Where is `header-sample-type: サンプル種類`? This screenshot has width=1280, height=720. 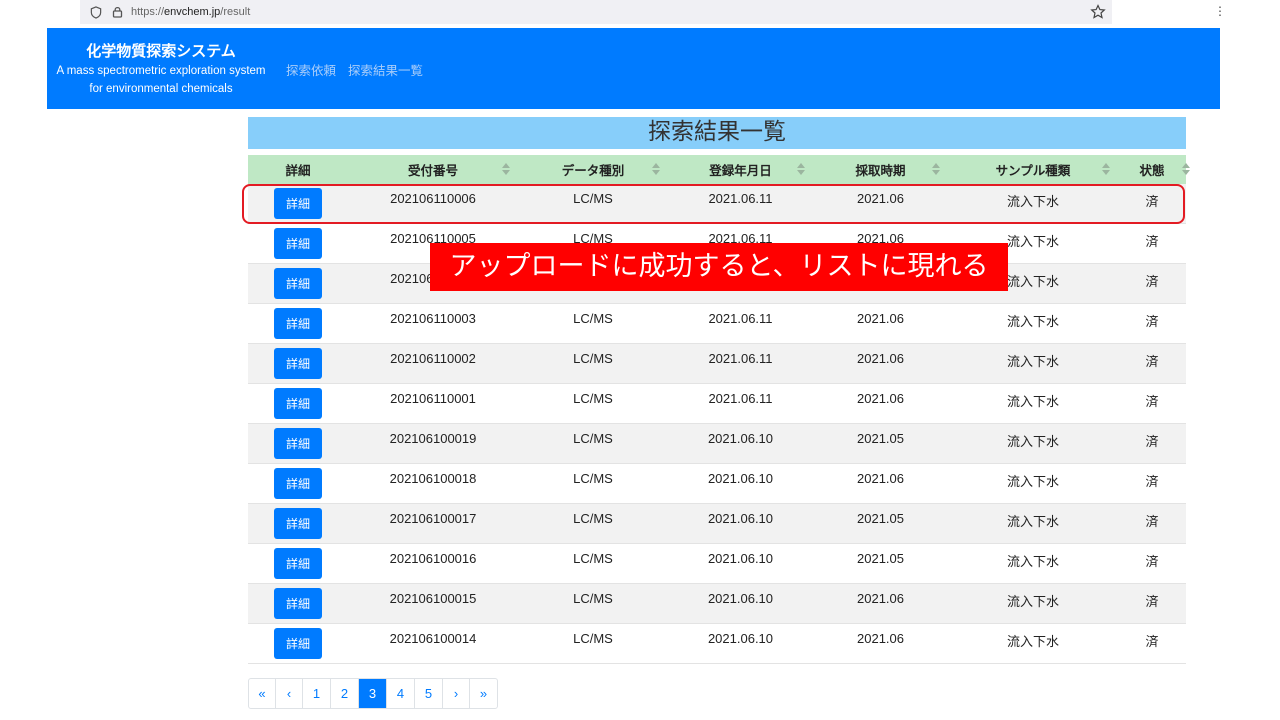 header-sample-type: サンプル種類 is located at coordinates (1033, 169).